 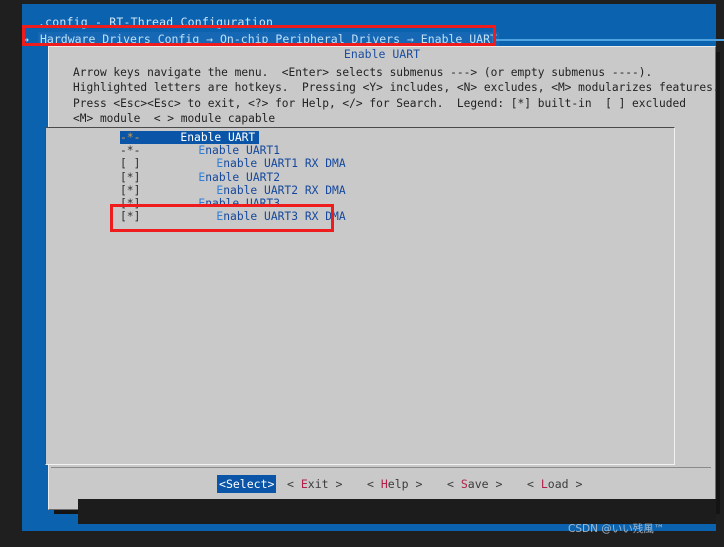 I want to click on help-line: <M> module < > module capable, so click(x=174, y=119).